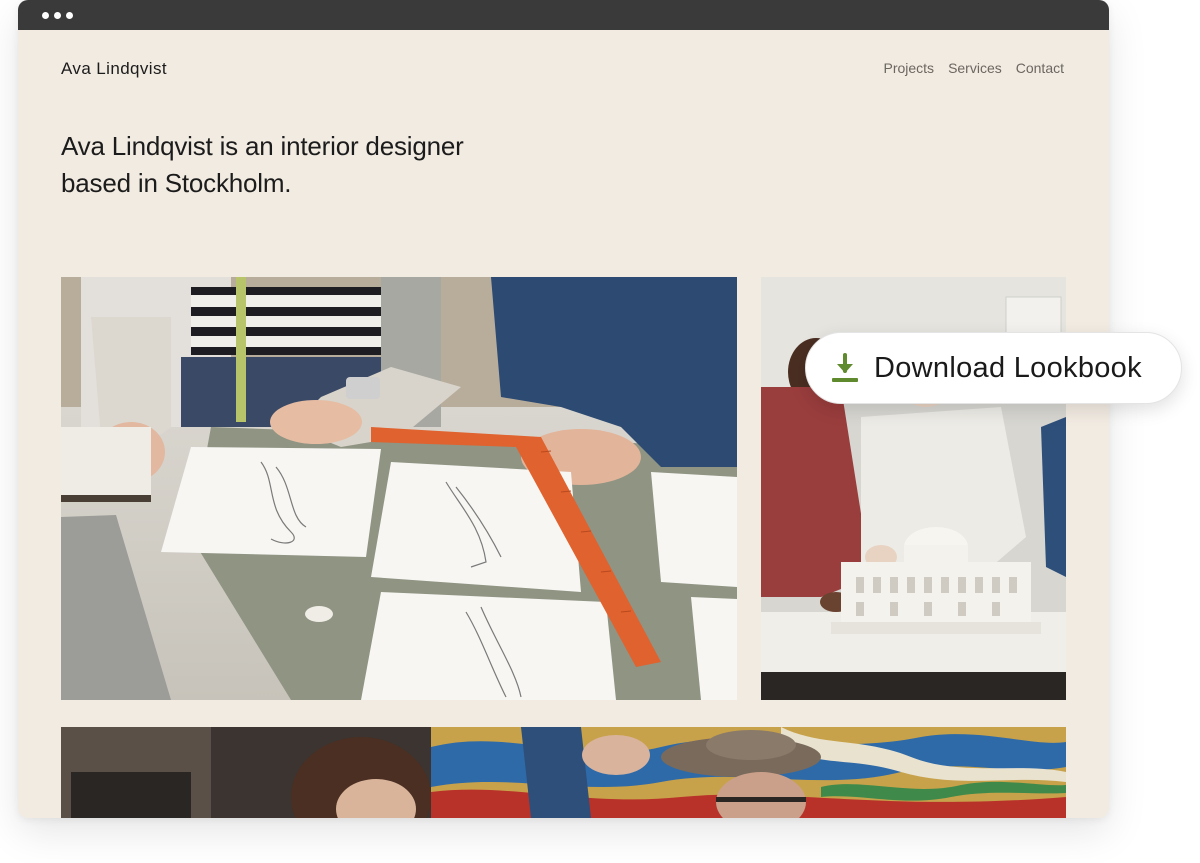 This screenshot has width=1200, height=863. Describe the element at coordinates (1008, 367) in the screenshot. I see `download-lookbook-label: Download Lookbook` at that location.